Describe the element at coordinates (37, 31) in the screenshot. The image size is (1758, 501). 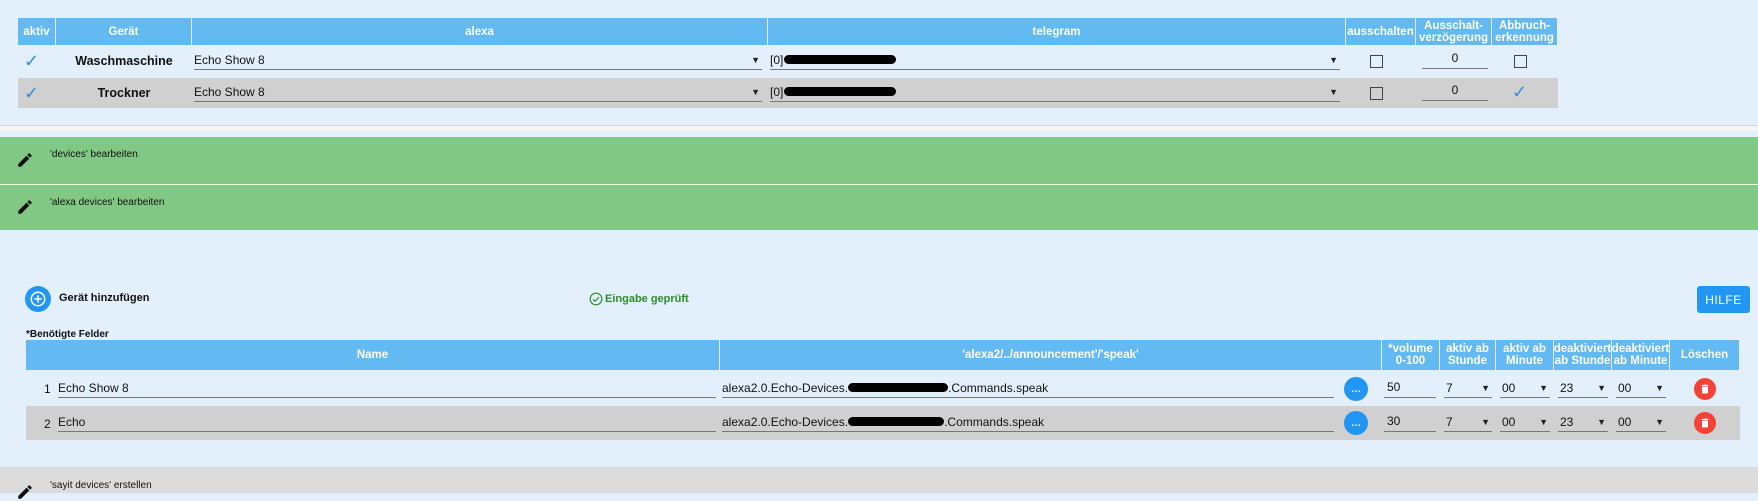
I see `header-aktiv: aktiv` at that location.